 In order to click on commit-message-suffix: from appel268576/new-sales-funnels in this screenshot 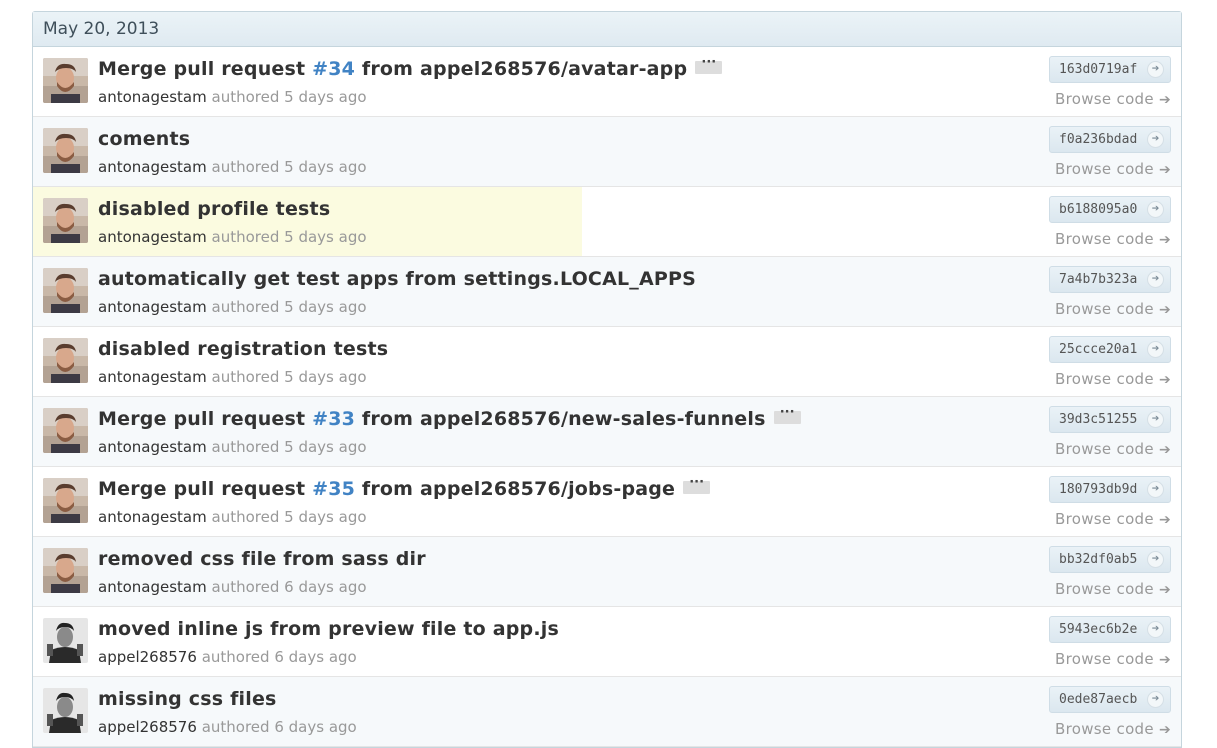, I will do `click(560, 419)`.